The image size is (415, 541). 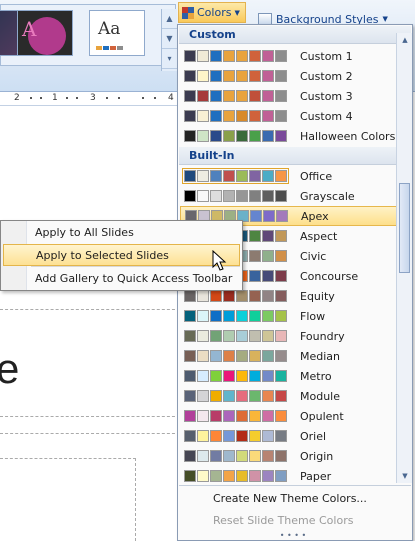 I want to click on theme-color-name: Origin, so click(x=317, y=456).